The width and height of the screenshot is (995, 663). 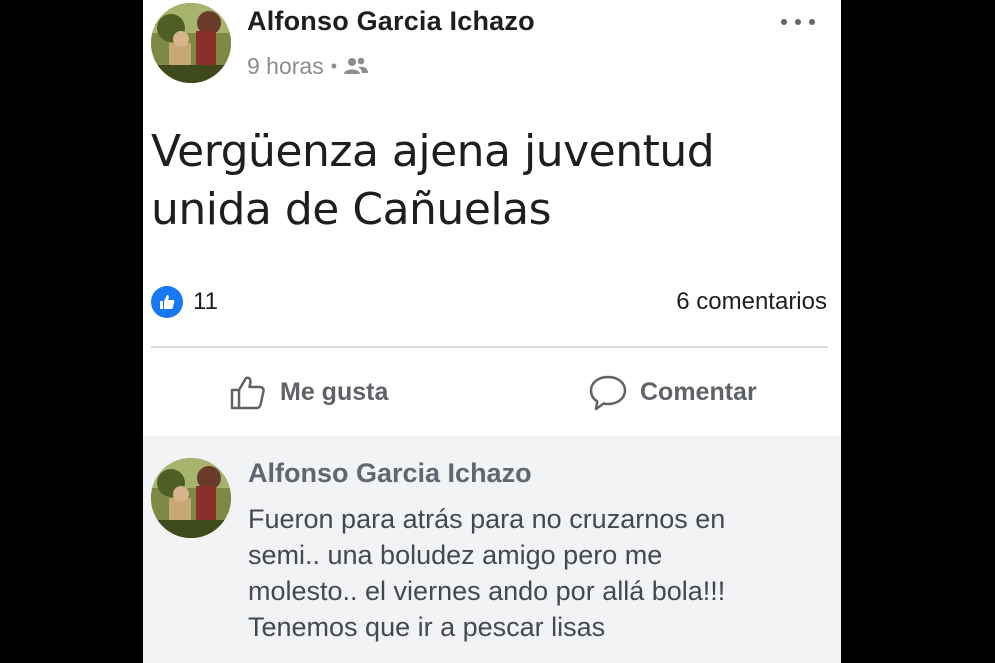 I want to click on comment-line: Tenemos que ir a pescar lisas, so click(x=427, y=627).